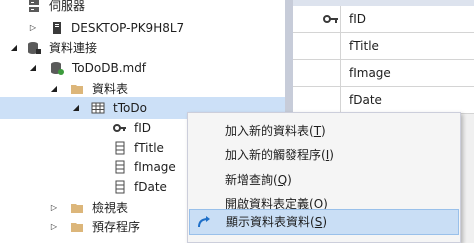 Image resolution: width=474 pixels, height=243 pixels. Describe the element at coordinates (73, 48) in the screenshot. I see `tree-label-data-connections: 資料連接` at that location.